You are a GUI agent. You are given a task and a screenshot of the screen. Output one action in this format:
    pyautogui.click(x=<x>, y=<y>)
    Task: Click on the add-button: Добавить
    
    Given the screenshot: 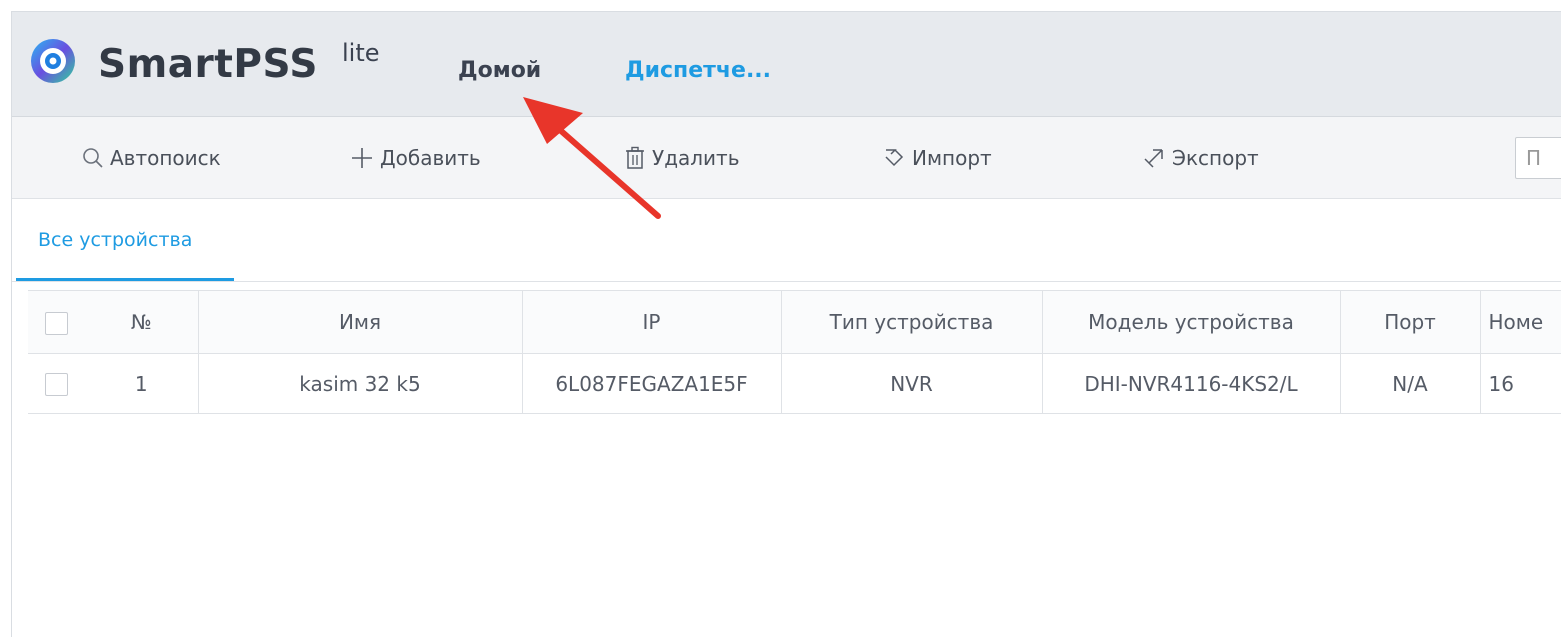 What is the action you would take?
    pyautogui.click(x=415, y=158)
    